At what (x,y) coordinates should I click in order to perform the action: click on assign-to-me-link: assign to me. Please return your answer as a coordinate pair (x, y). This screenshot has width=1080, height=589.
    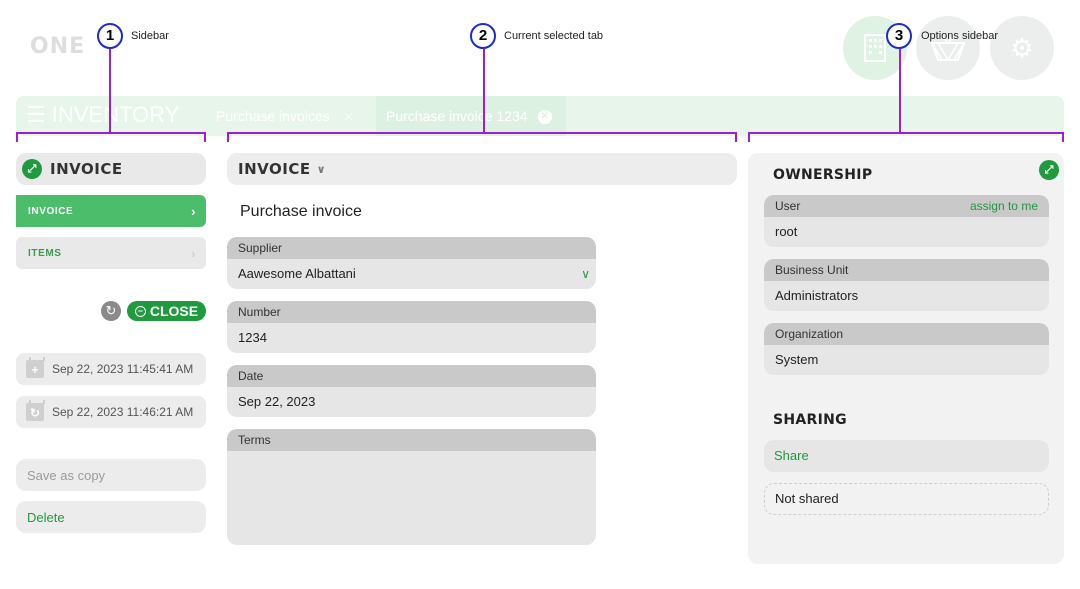
    Looking at the image, I should click on (1004, 206).